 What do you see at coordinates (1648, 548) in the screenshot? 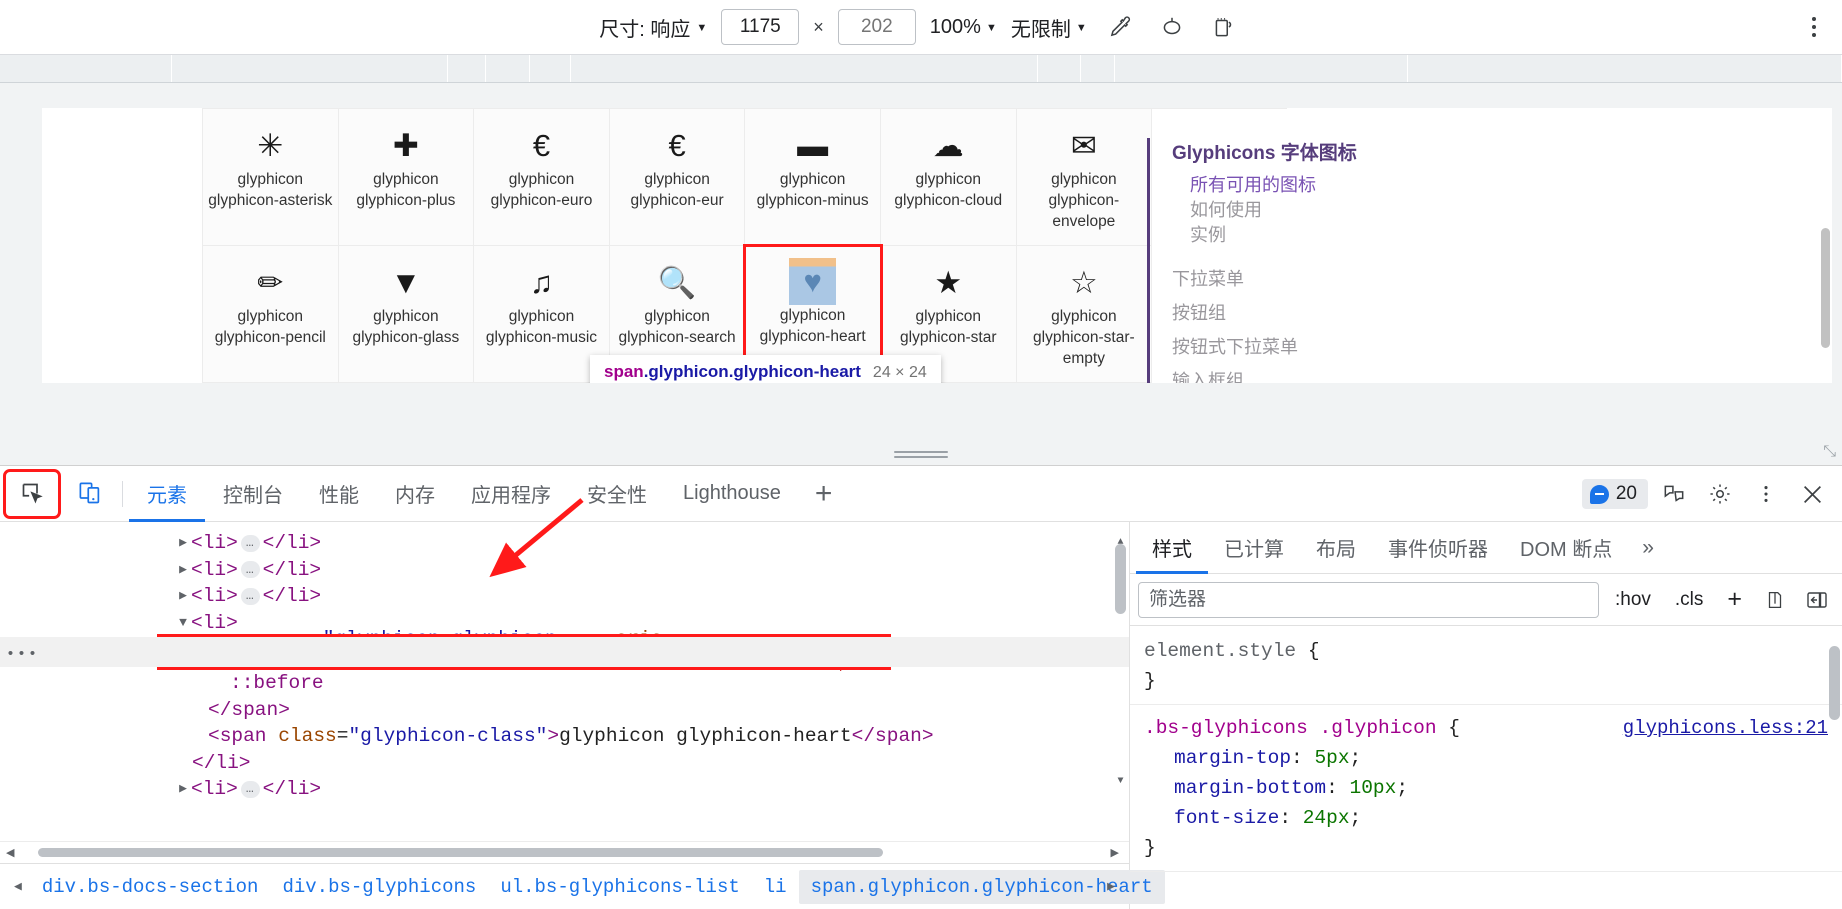
I see `more-tabs-chevron-icon: »` at bounding box center [1648, 548].